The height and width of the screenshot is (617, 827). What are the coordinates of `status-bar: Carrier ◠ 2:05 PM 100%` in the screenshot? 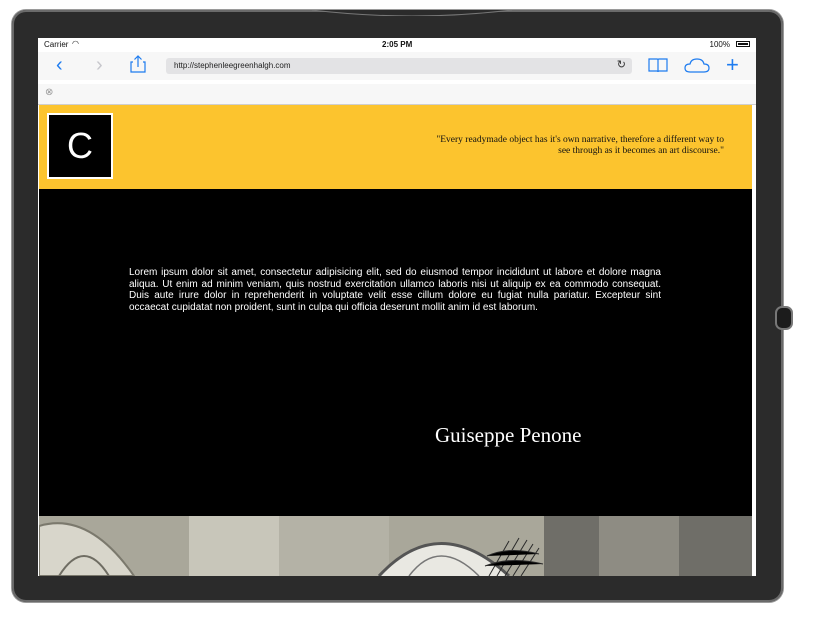 It's located at (397, 44).